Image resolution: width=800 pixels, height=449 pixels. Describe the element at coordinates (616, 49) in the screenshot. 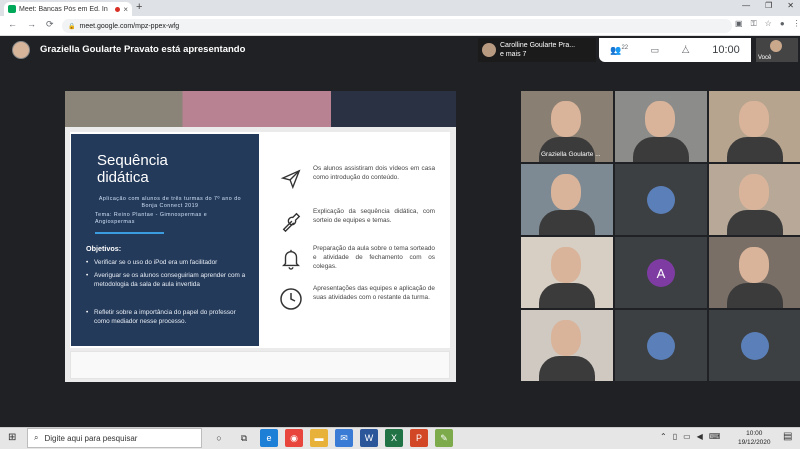

I see `people-icon: 👥` at that location.